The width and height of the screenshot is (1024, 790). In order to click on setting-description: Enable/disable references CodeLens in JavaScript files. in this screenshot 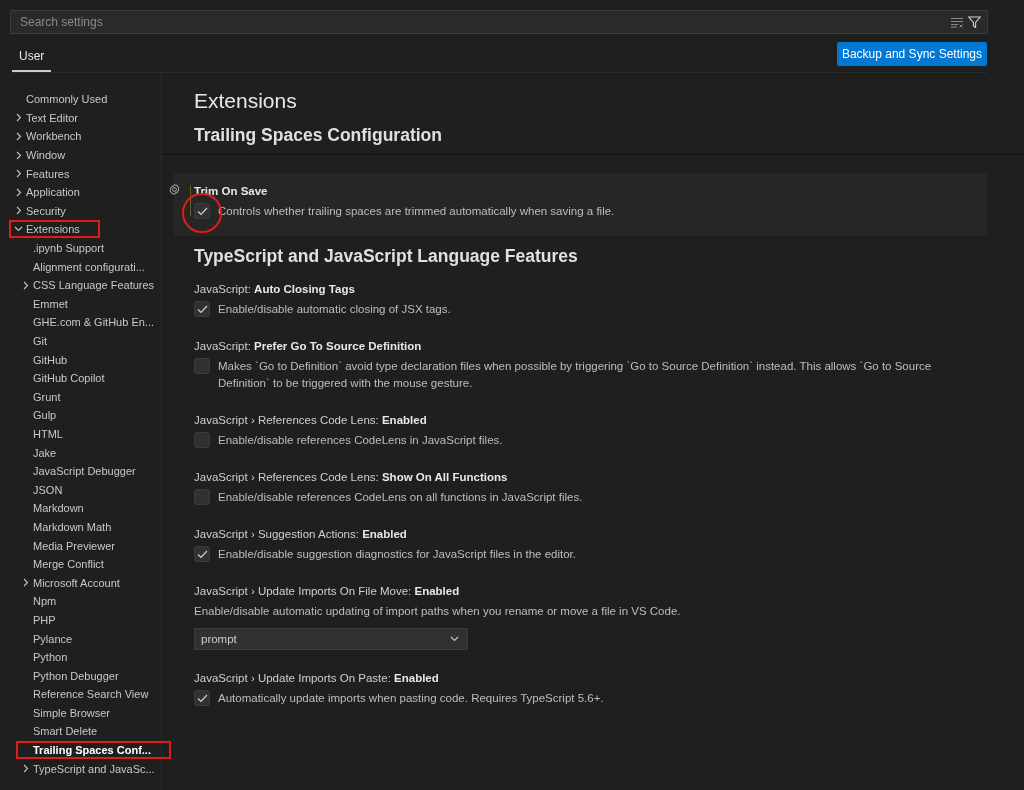, I will do `click(361, 440)`.